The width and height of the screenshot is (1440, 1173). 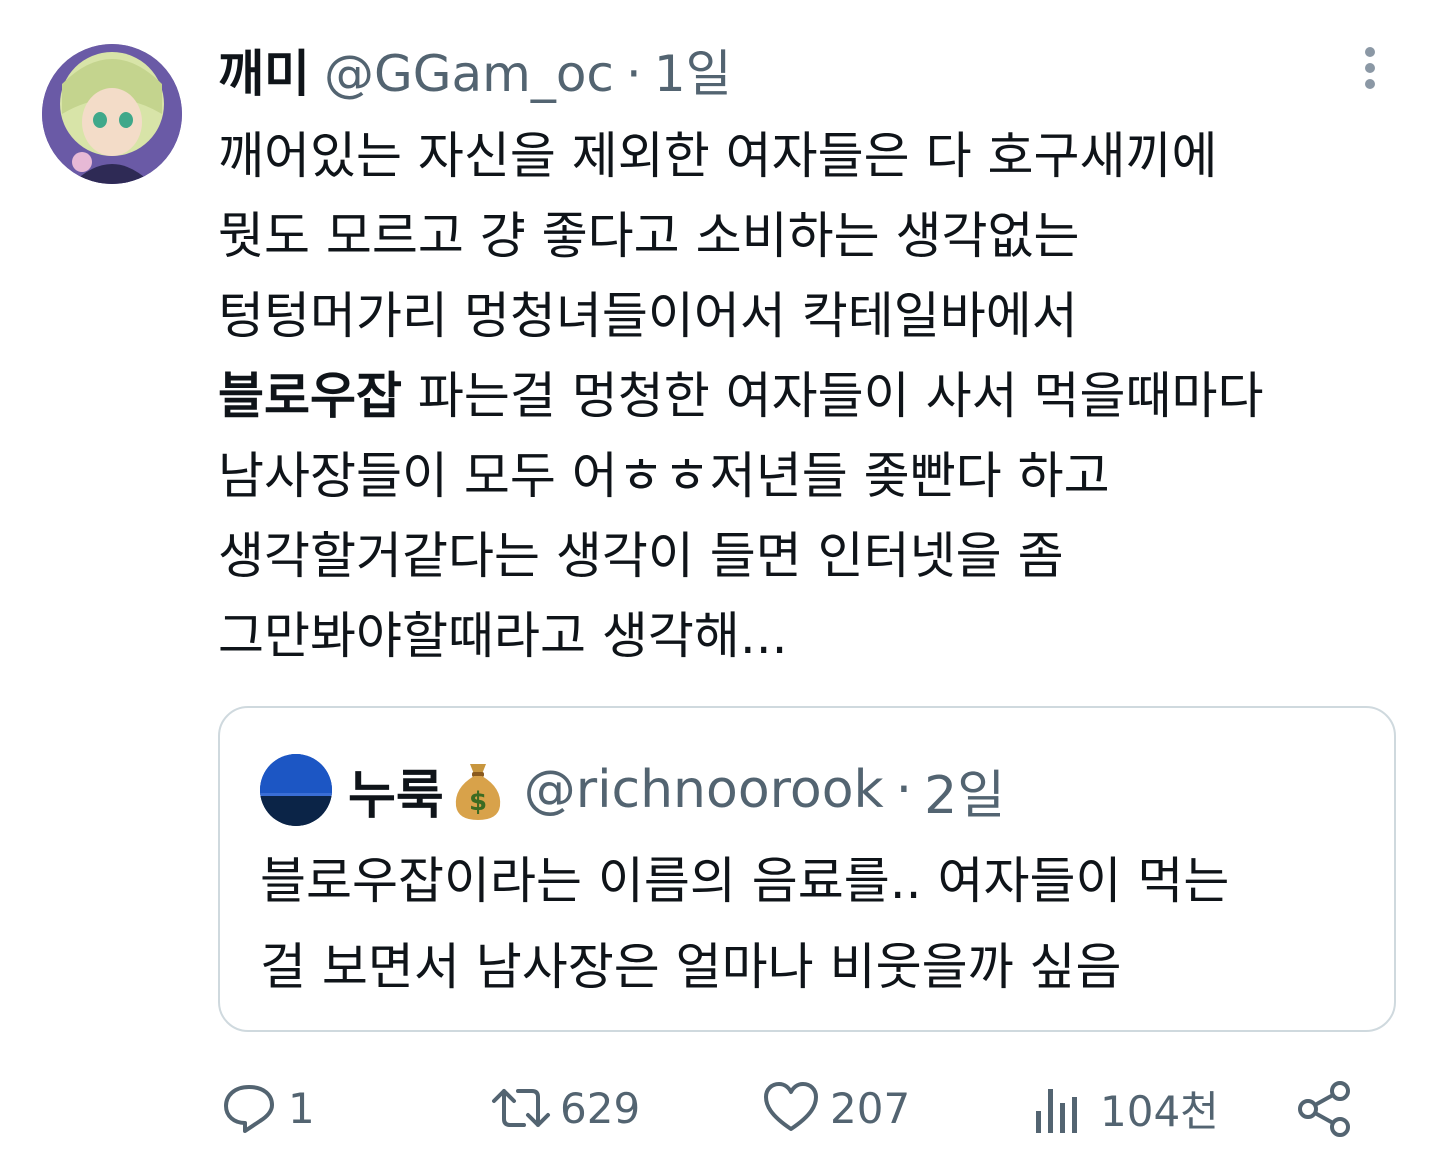 What do you see at coordinates (870, 1108) in the screenshot?
I see `like-count: 207` at bounding box center [870, 1108].